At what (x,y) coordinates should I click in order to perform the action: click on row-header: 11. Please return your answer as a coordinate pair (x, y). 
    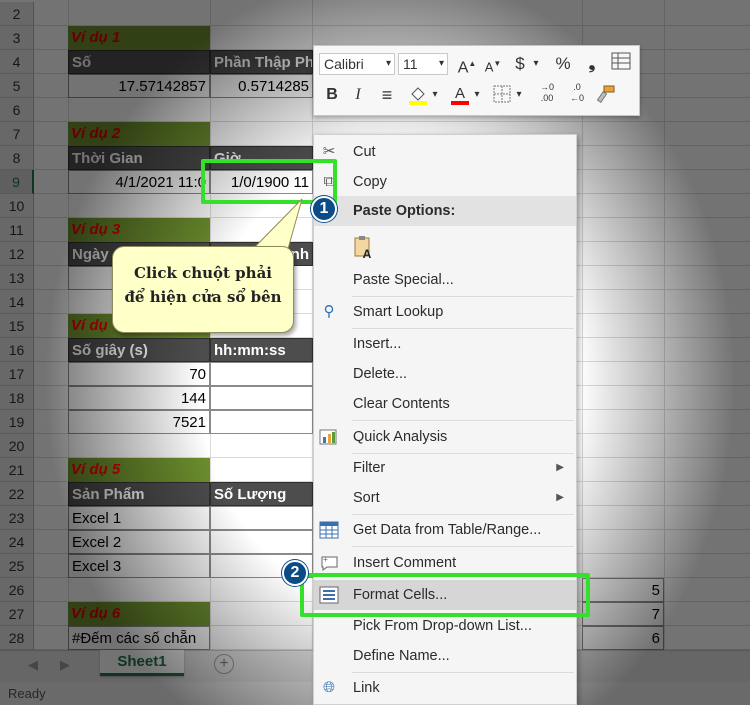
    Looking at the image, I should click on (17, 230).